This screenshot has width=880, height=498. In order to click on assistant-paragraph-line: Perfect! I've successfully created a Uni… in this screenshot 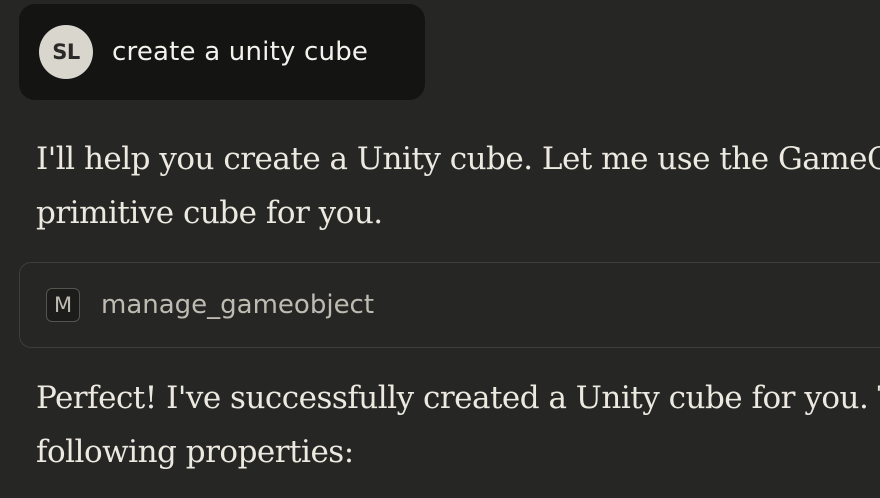, I will do `click(458, 398)`.